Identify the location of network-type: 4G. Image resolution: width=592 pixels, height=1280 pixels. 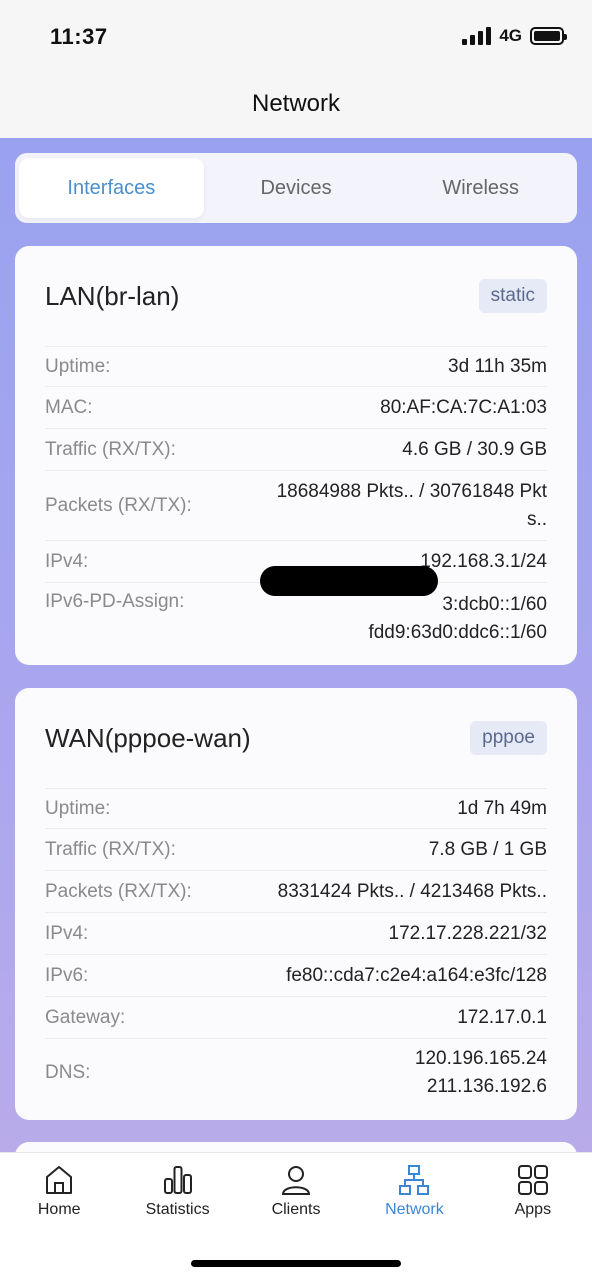
(510, 35).